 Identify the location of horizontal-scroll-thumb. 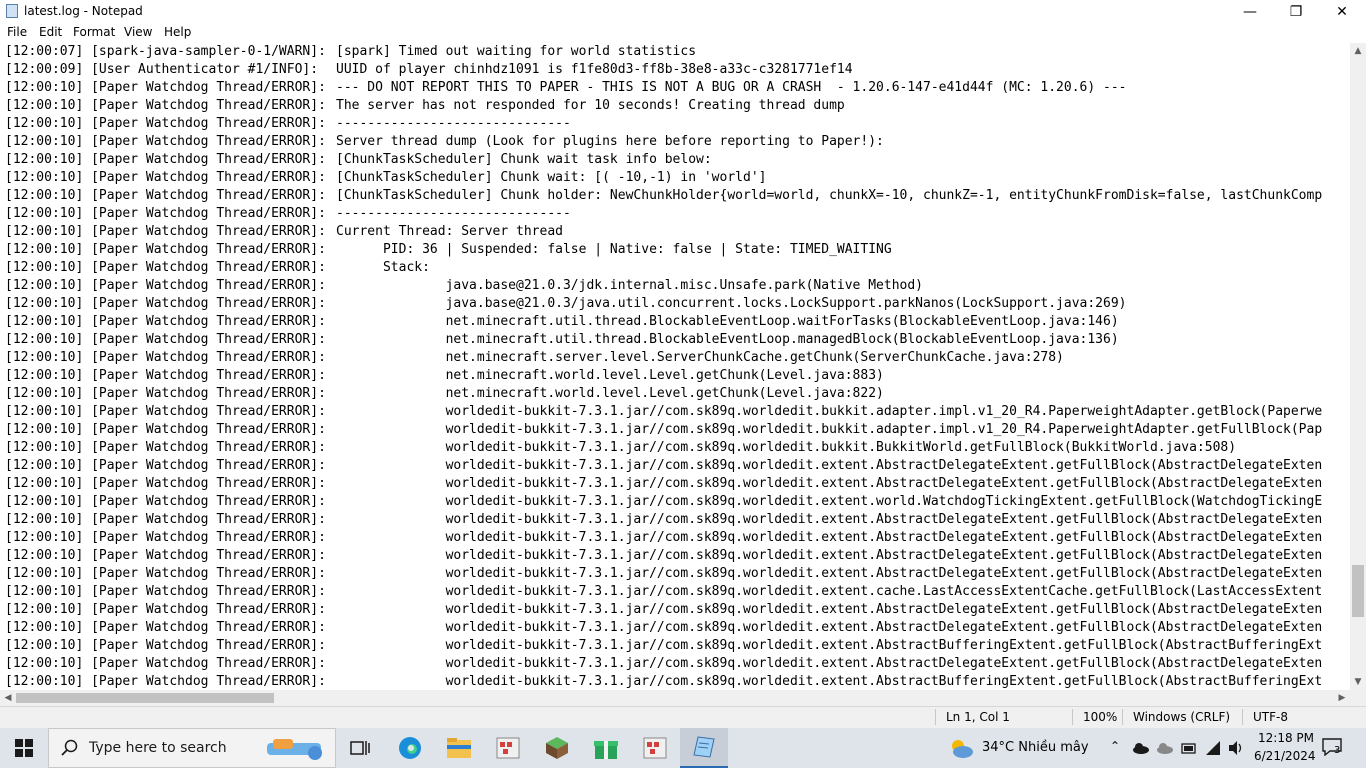
(145, 698).